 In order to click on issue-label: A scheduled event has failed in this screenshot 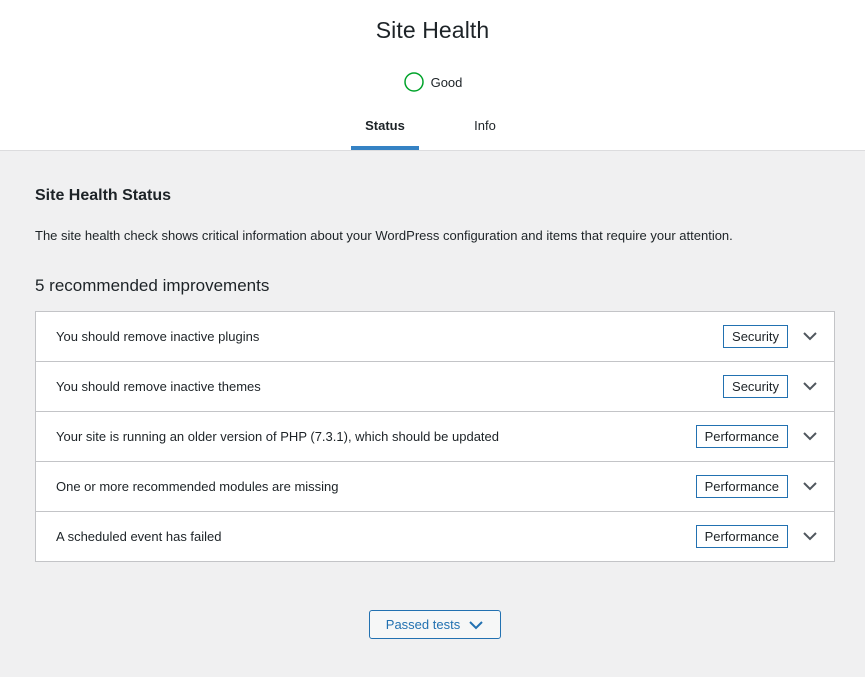, I will do `click(139, 536)`.